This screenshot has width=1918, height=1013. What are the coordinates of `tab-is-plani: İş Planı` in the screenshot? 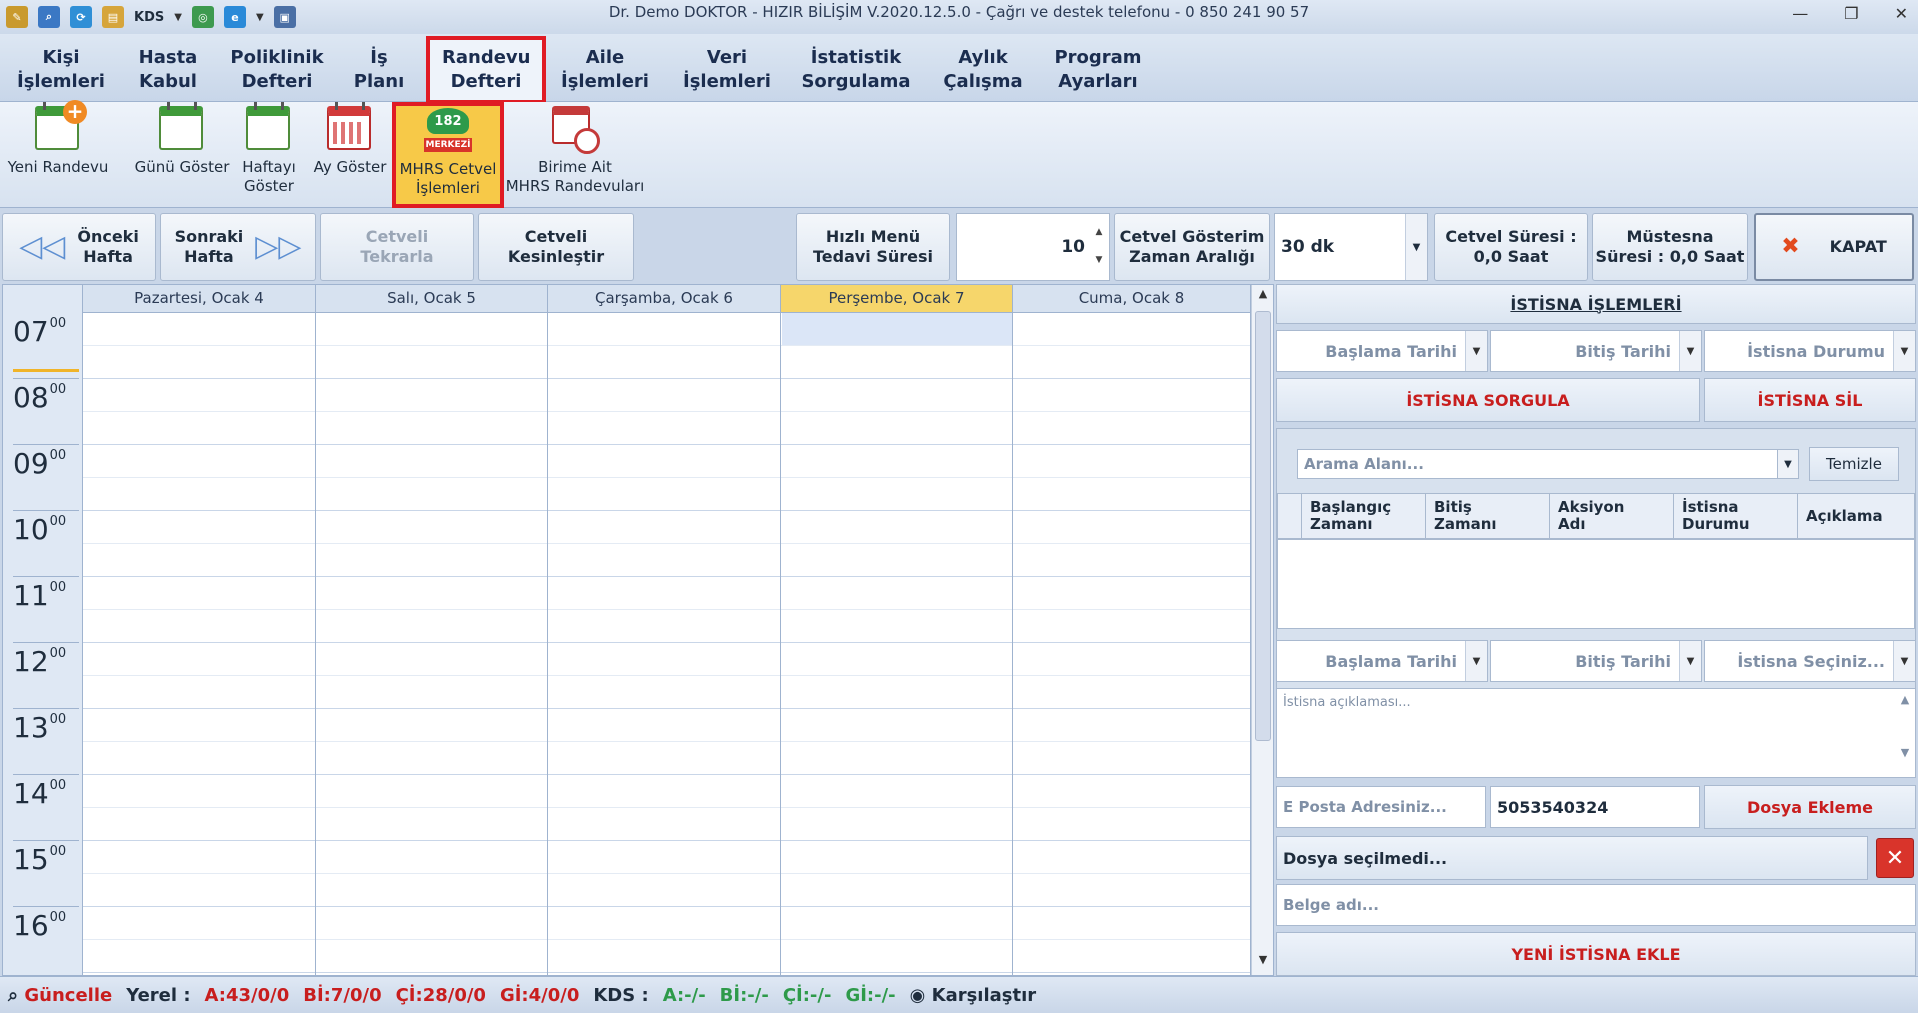 It's located at (379, 70).